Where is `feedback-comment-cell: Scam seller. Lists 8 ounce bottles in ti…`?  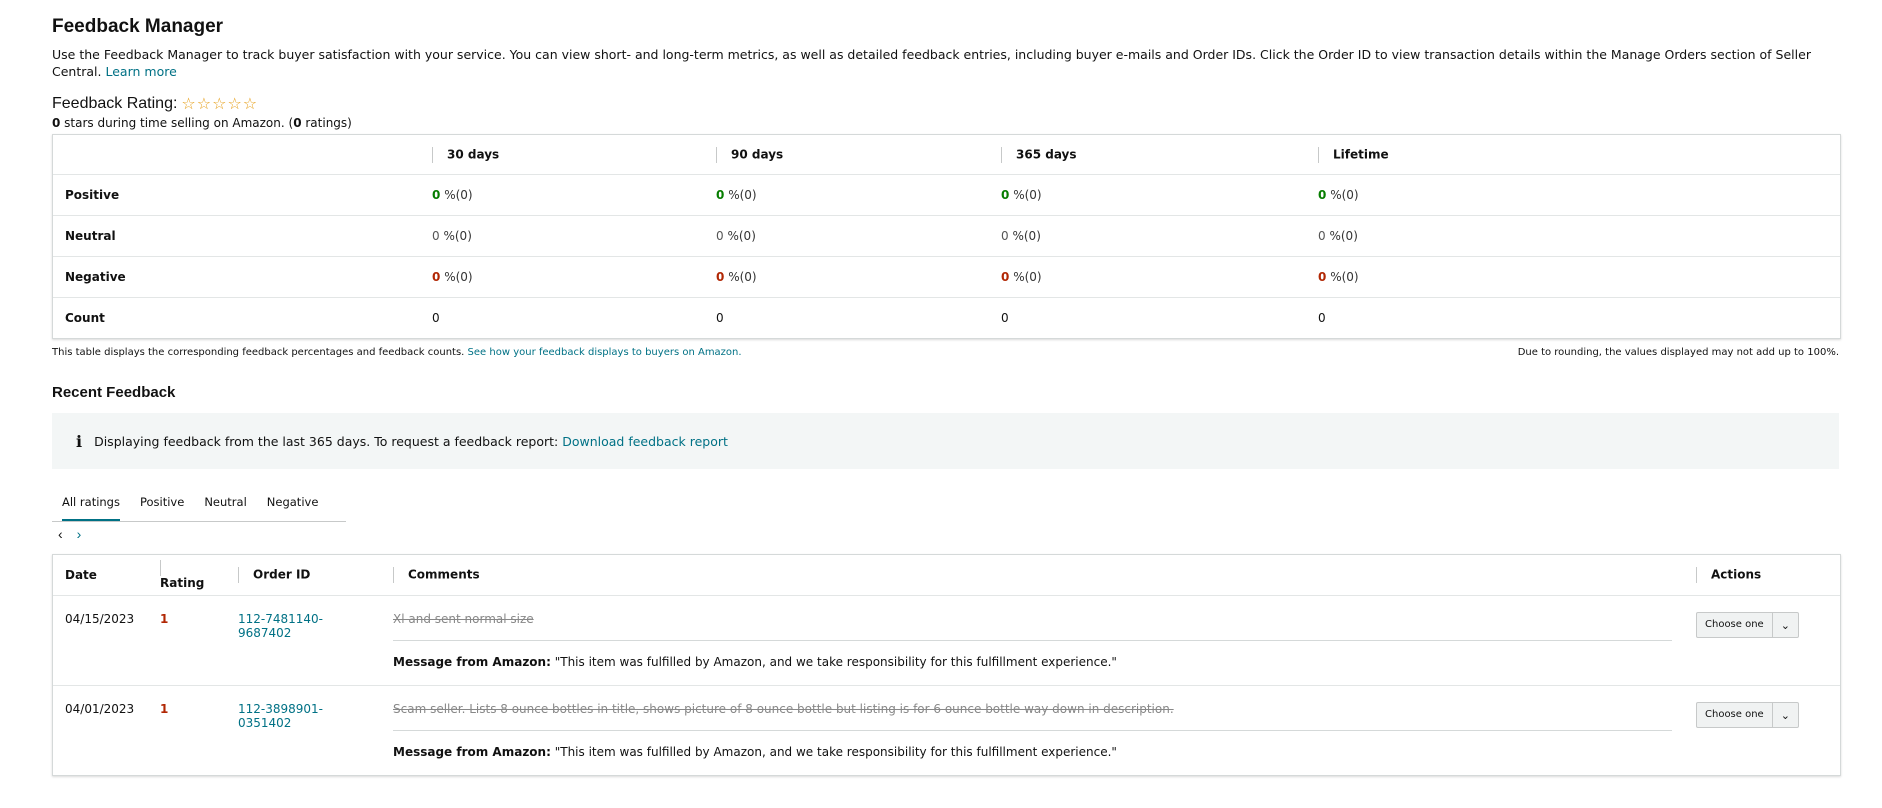
feedback-comment-cell: Scam seller. Lists 8 ounce bottles in ti… is located at coordinates (1032, 731).